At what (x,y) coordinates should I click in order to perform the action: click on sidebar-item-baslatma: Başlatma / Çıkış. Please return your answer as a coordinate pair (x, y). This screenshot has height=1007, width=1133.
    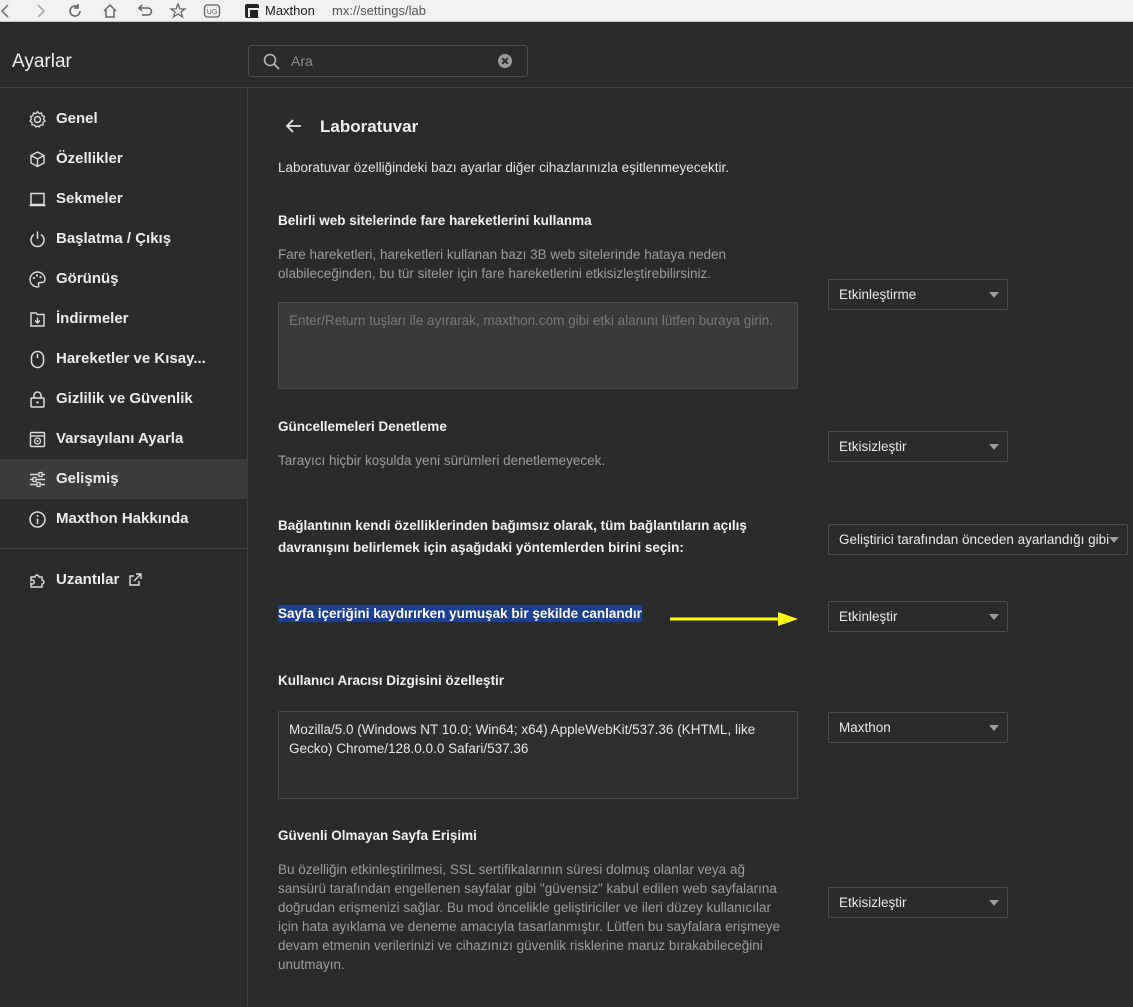
    Looking at the image, I should click on (123, 239).